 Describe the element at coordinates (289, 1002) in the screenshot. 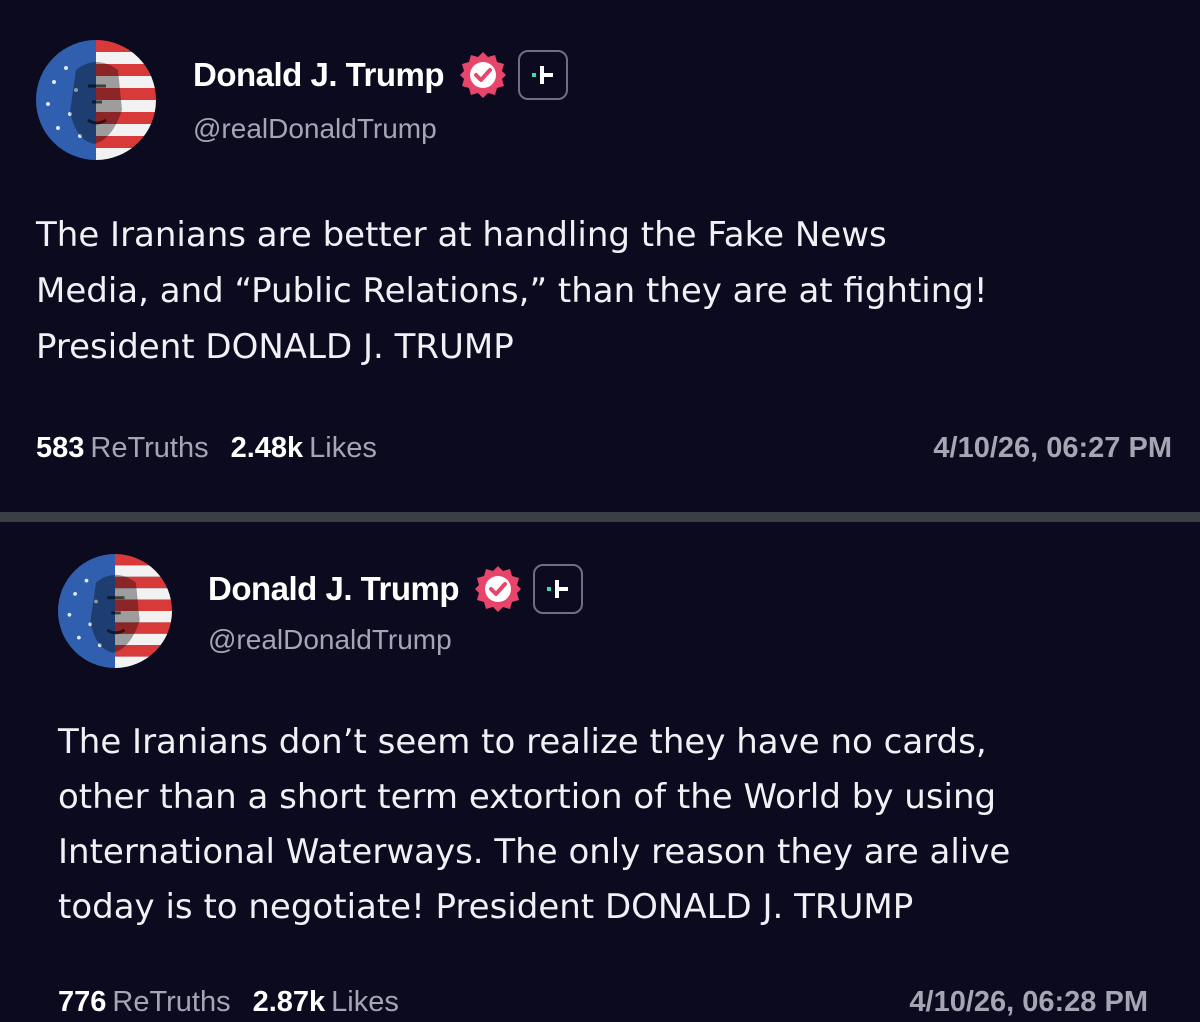

I see `likes-count: 2.87k` at that location.